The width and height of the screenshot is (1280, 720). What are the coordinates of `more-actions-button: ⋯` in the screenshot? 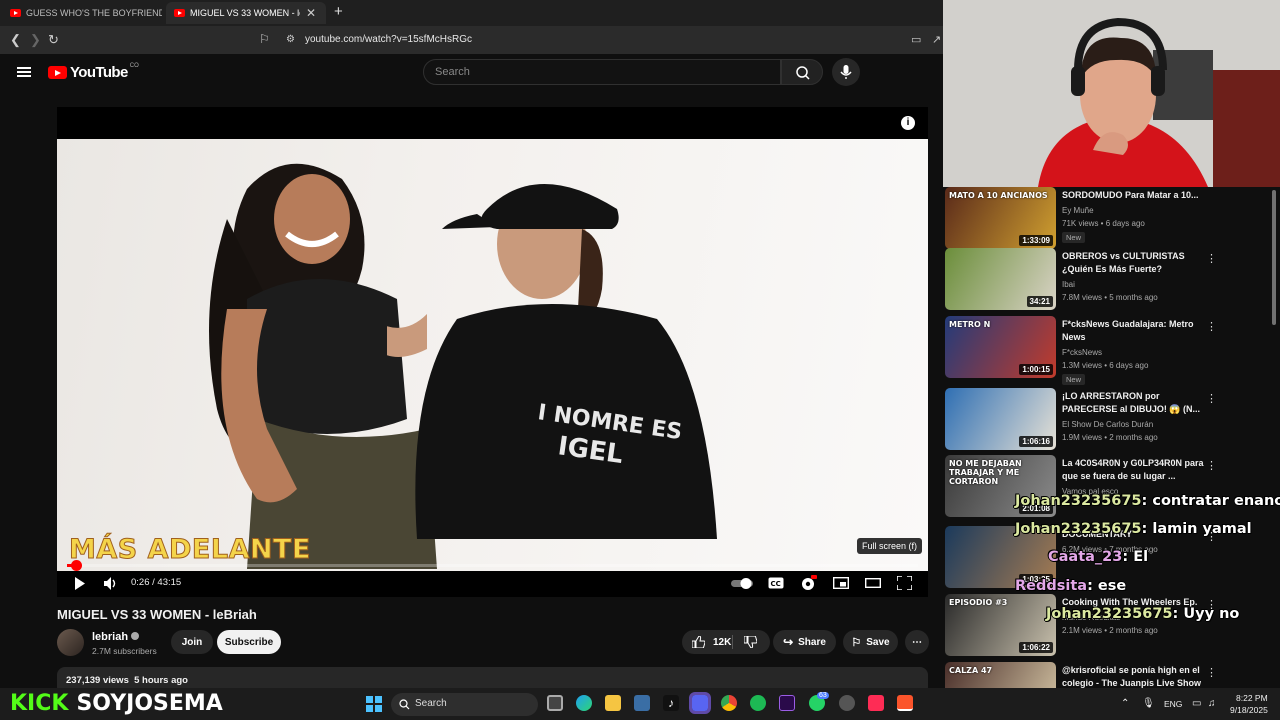 It's located at (917, 642).